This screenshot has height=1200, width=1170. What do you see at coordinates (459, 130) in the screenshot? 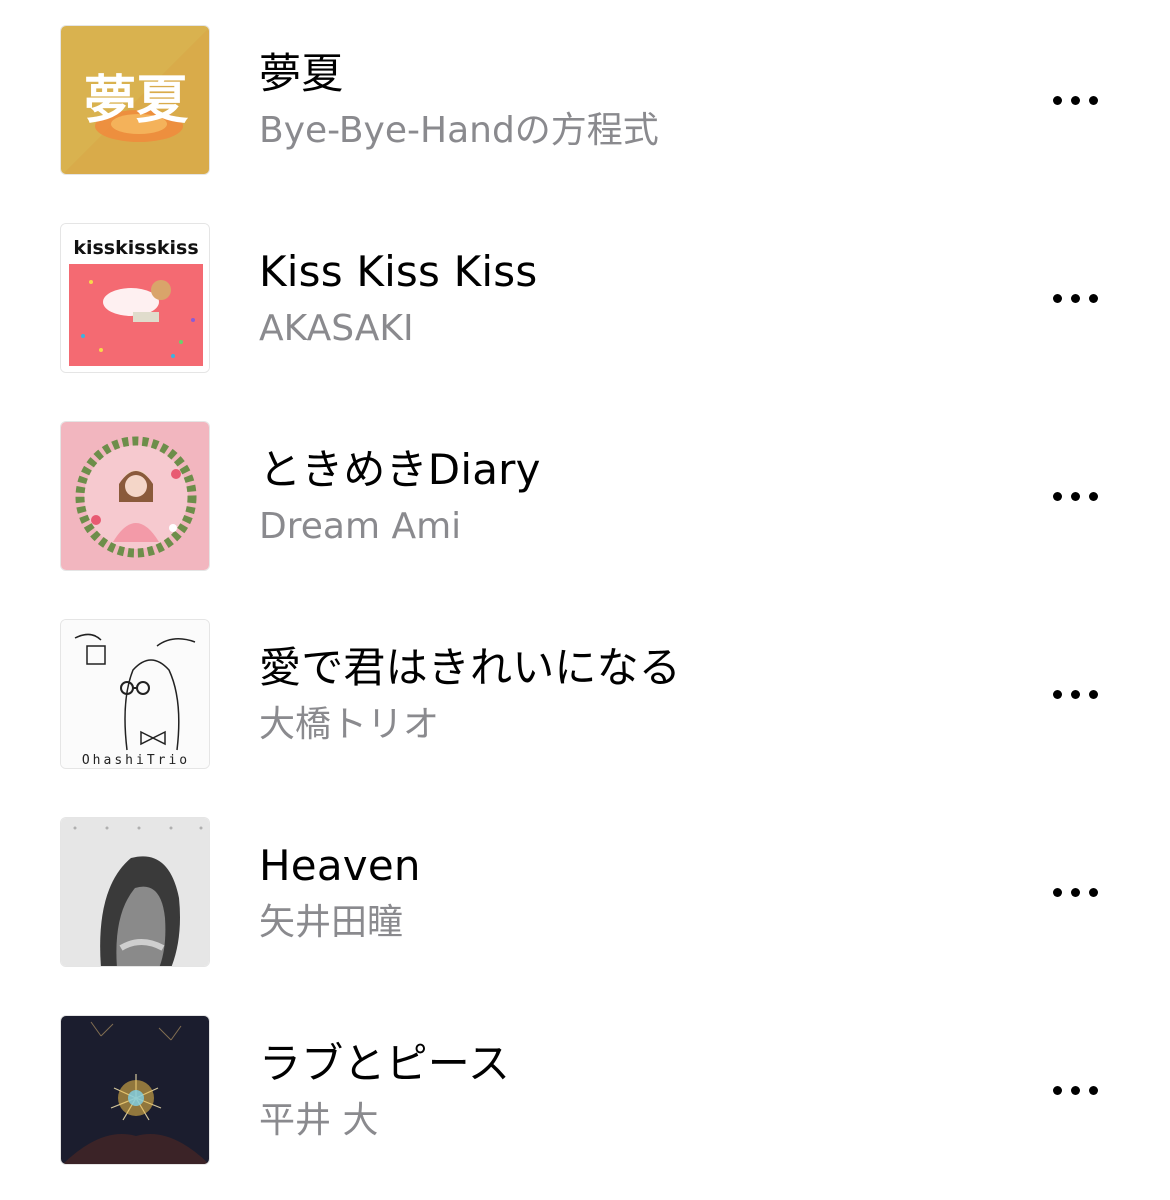
I see `song-artist: Bye-Bye-Handの方程式` at bounding box center [459, 130].